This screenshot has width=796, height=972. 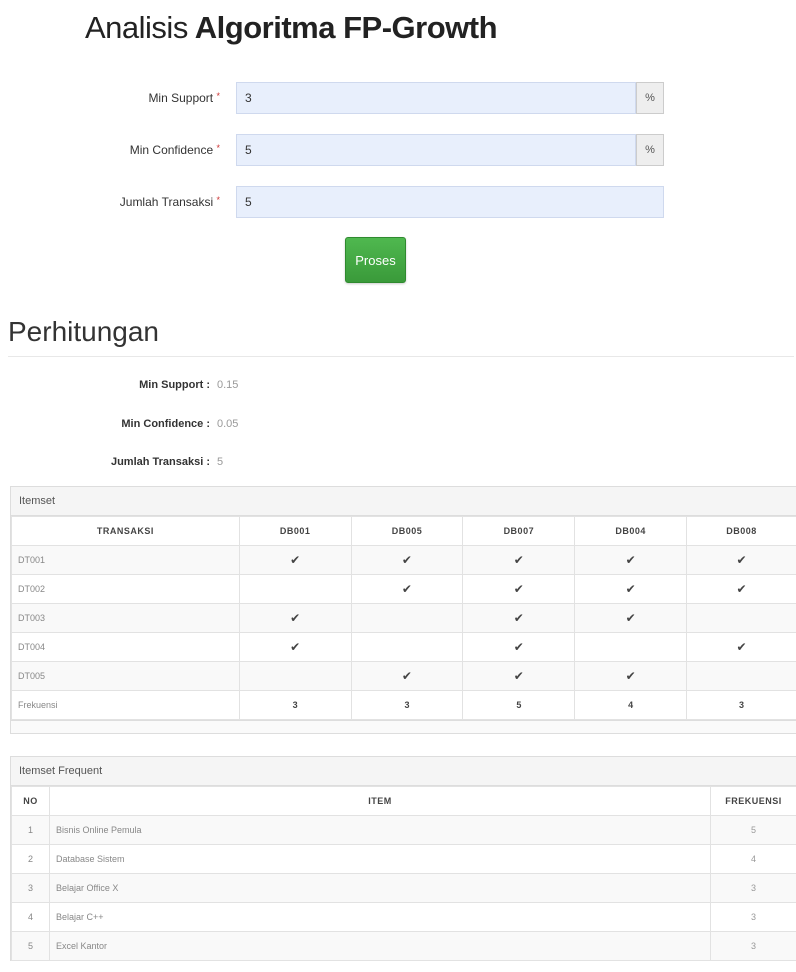 I want to click on table-row: 5 Excel Kantor 3, so click(x=403, y=946).